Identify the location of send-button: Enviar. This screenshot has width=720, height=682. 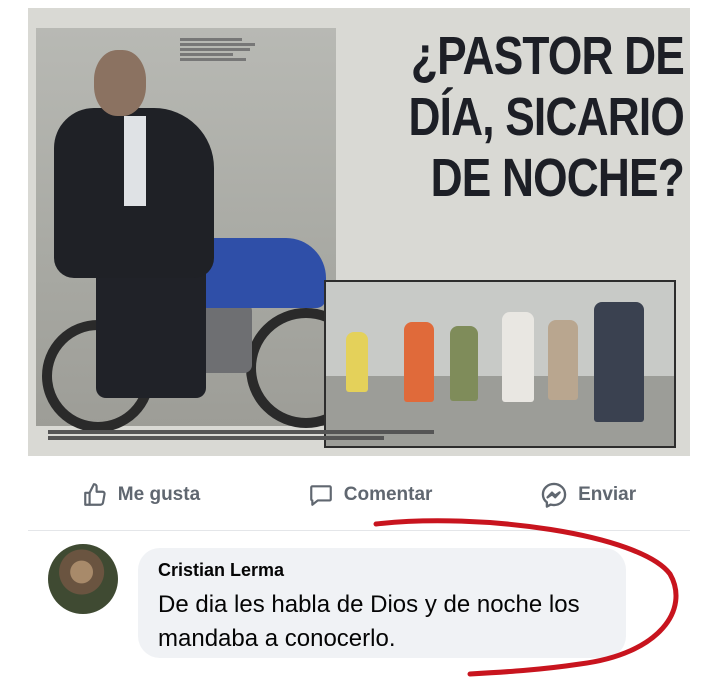
(588, 495).